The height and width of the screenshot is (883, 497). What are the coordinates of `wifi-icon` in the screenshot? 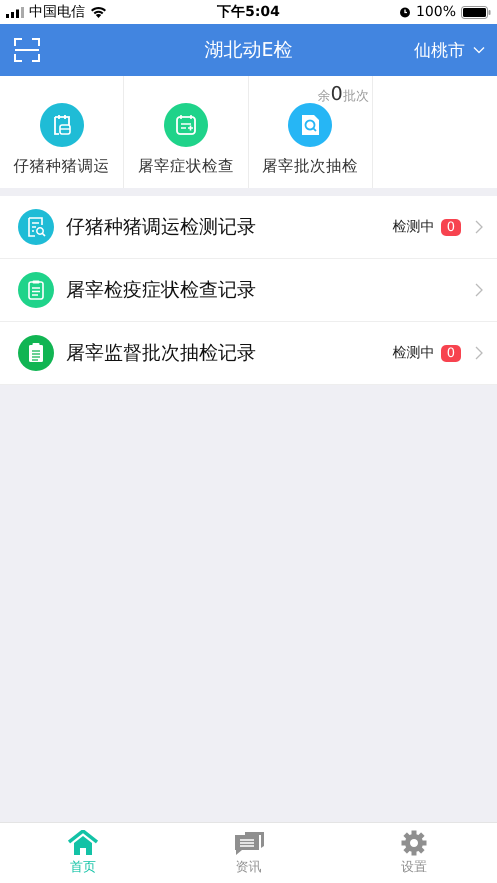 It's located at (98, 12).